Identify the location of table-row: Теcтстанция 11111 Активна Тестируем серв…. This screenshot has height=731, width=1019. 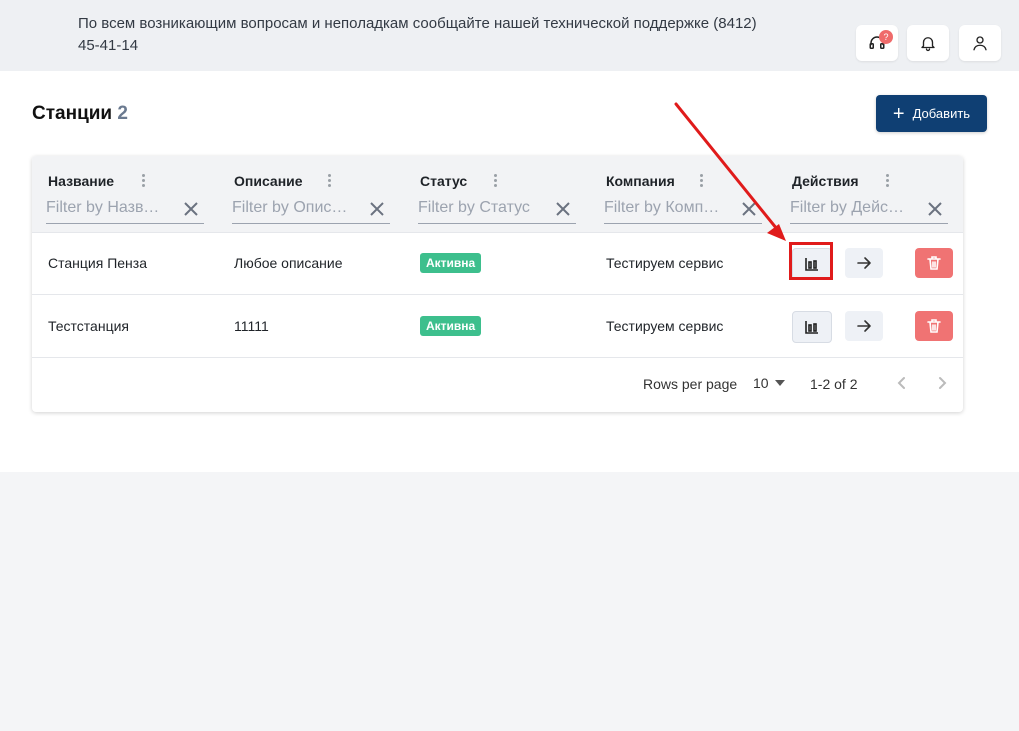
(497, 326).